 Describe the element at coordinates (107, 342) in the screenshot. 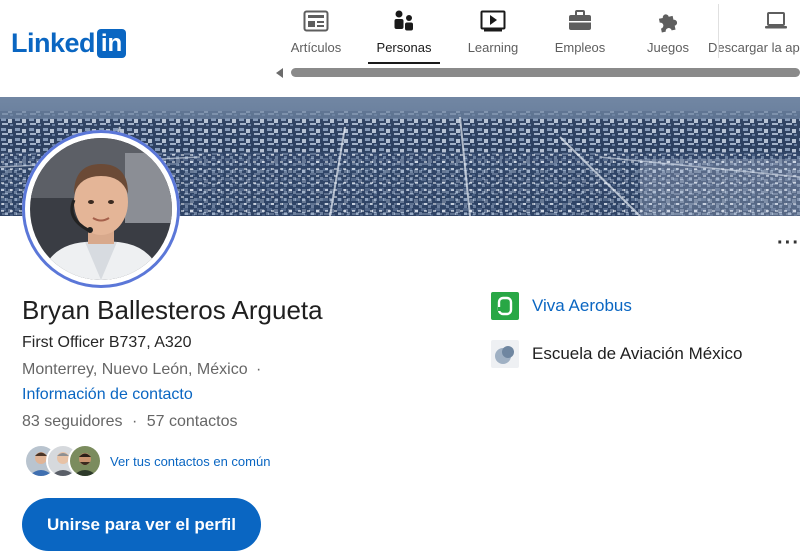

I see `profile-headline: First Officer B737, A320` at that location.